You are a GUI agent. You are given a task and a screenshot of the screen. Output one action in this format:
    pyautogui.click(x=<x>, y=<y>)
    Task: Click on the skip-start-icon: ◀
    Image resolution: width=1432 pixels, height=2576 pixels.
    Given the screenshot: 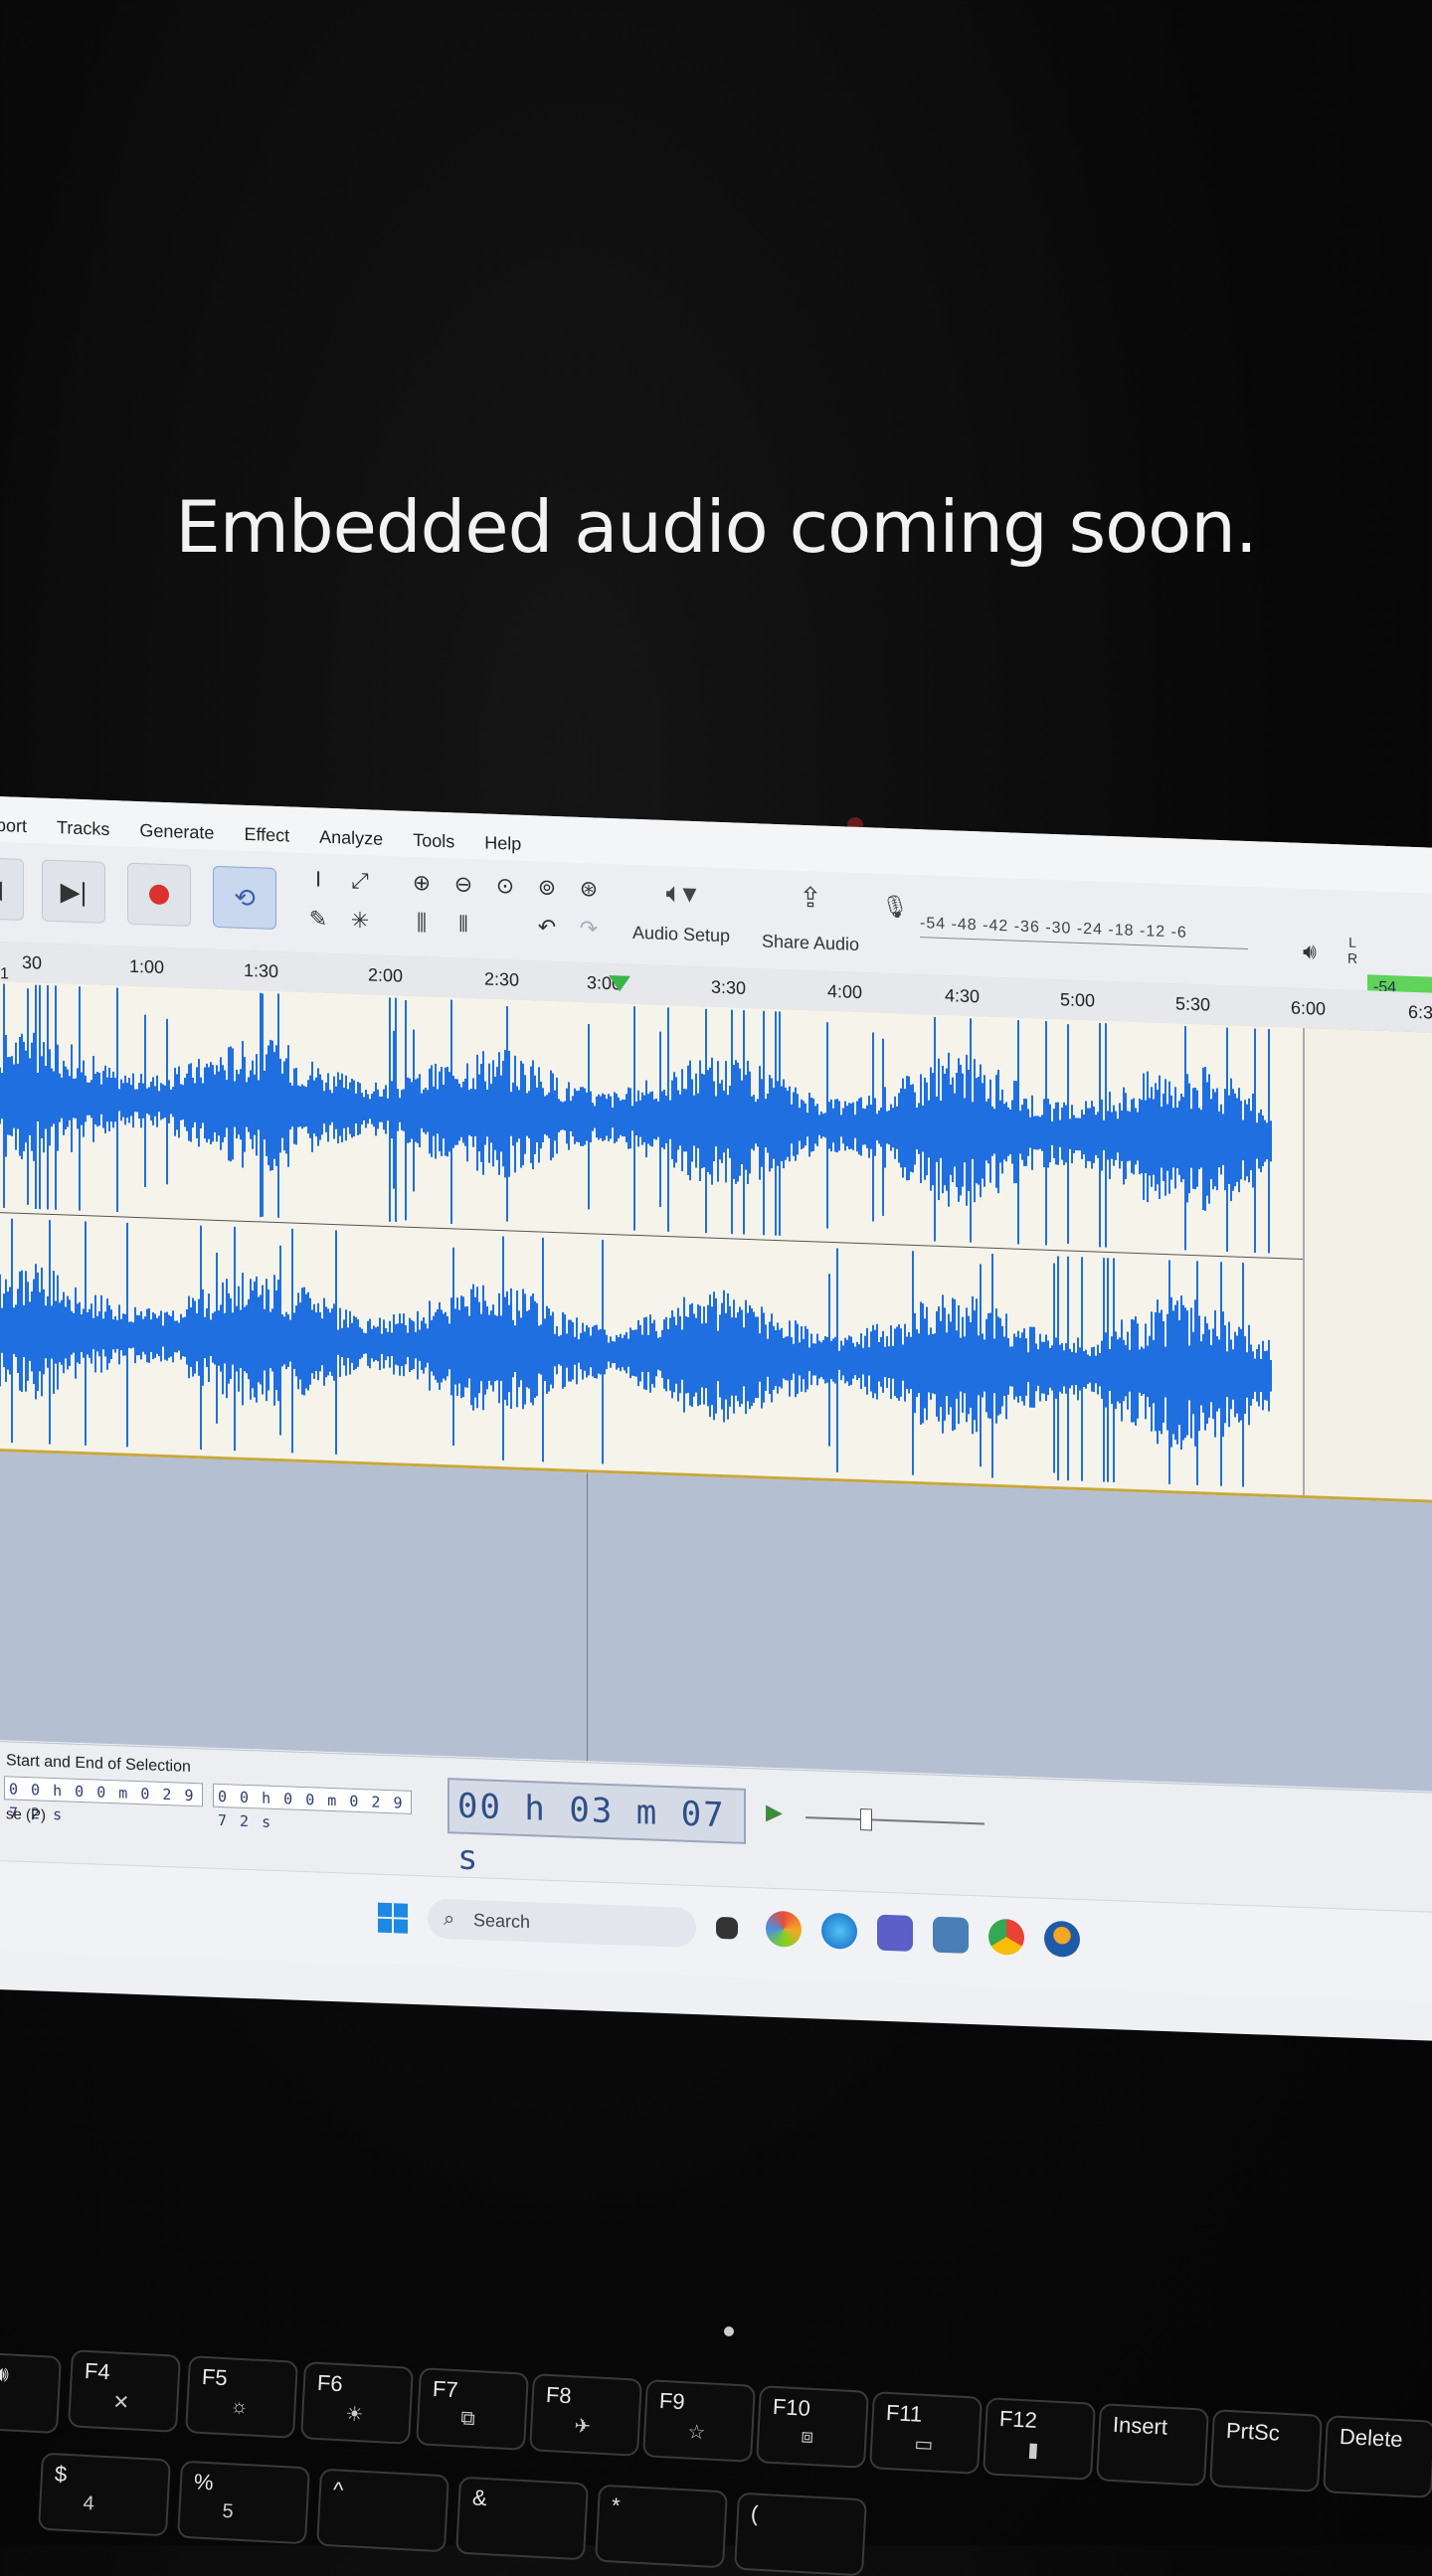 What is the action you would take?
    pyautogui.click(x=1, y=888)
    